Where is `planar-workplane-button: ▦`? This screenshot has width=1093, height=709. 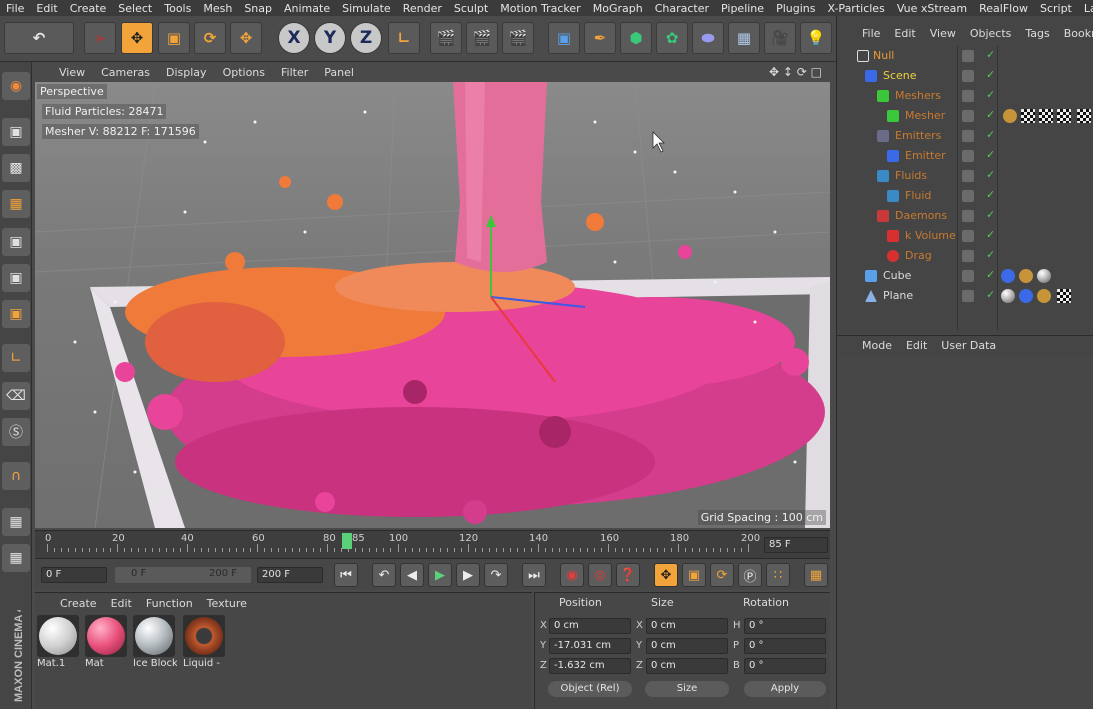
planar-workplane-button: ▦ is located at coordinates (16, 558).